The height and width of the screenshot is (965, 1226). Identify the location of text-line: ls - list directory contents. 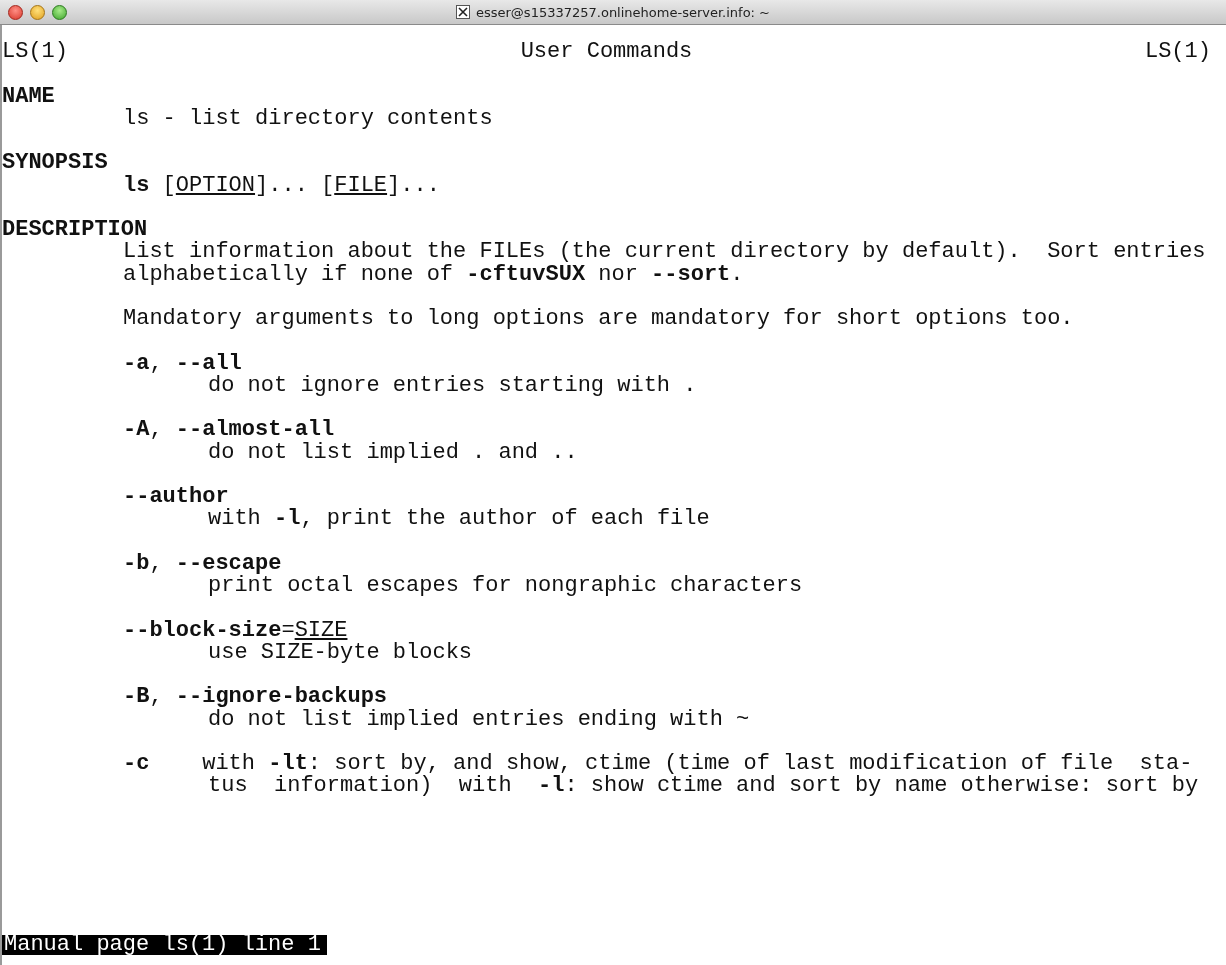
(308, 118).